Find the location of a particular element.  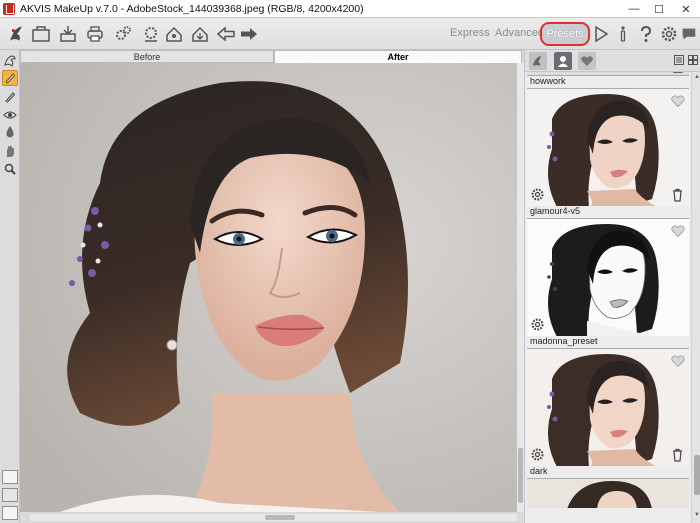

akvis-presets-tab is located at coordinates (538, 61).